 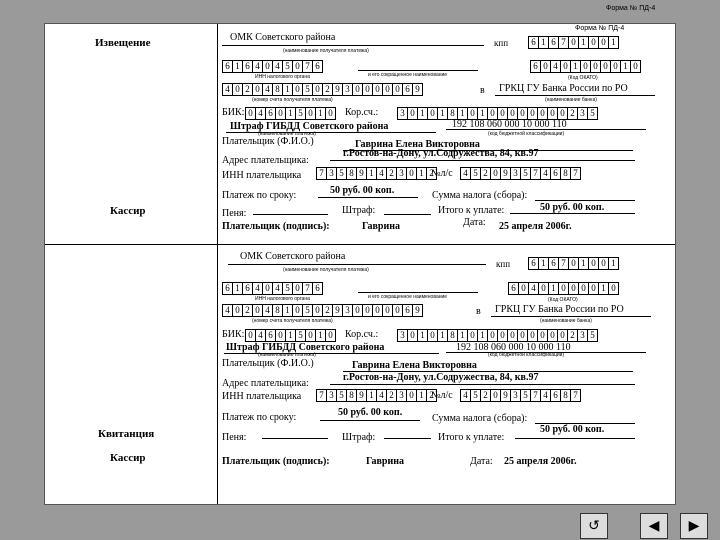 I want to click on ls-boxes: 452093574687, so click(x=520, y=173).